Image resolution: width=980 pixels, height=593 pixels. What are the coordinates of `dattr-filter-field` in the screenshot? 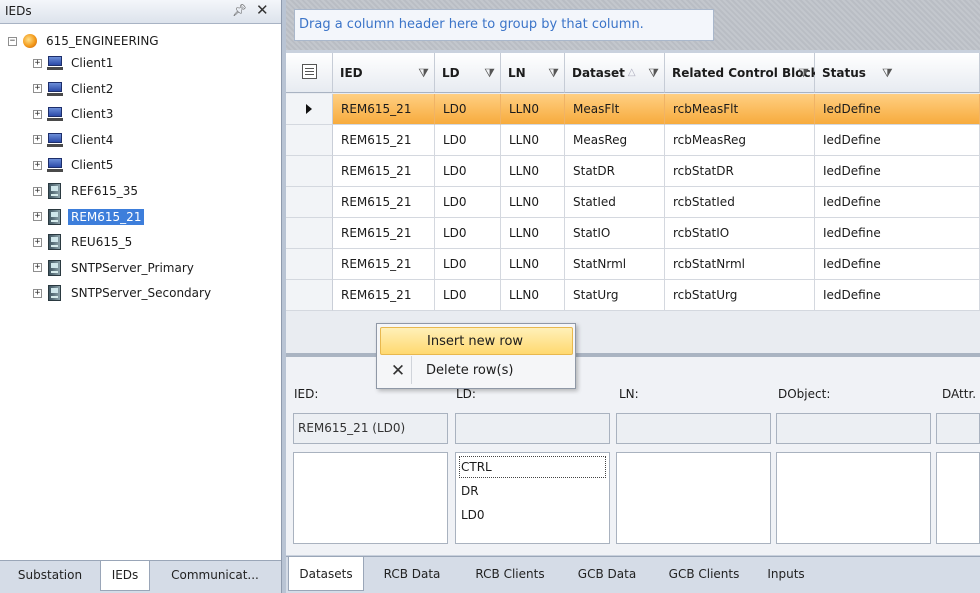 It's located at (958, 428).